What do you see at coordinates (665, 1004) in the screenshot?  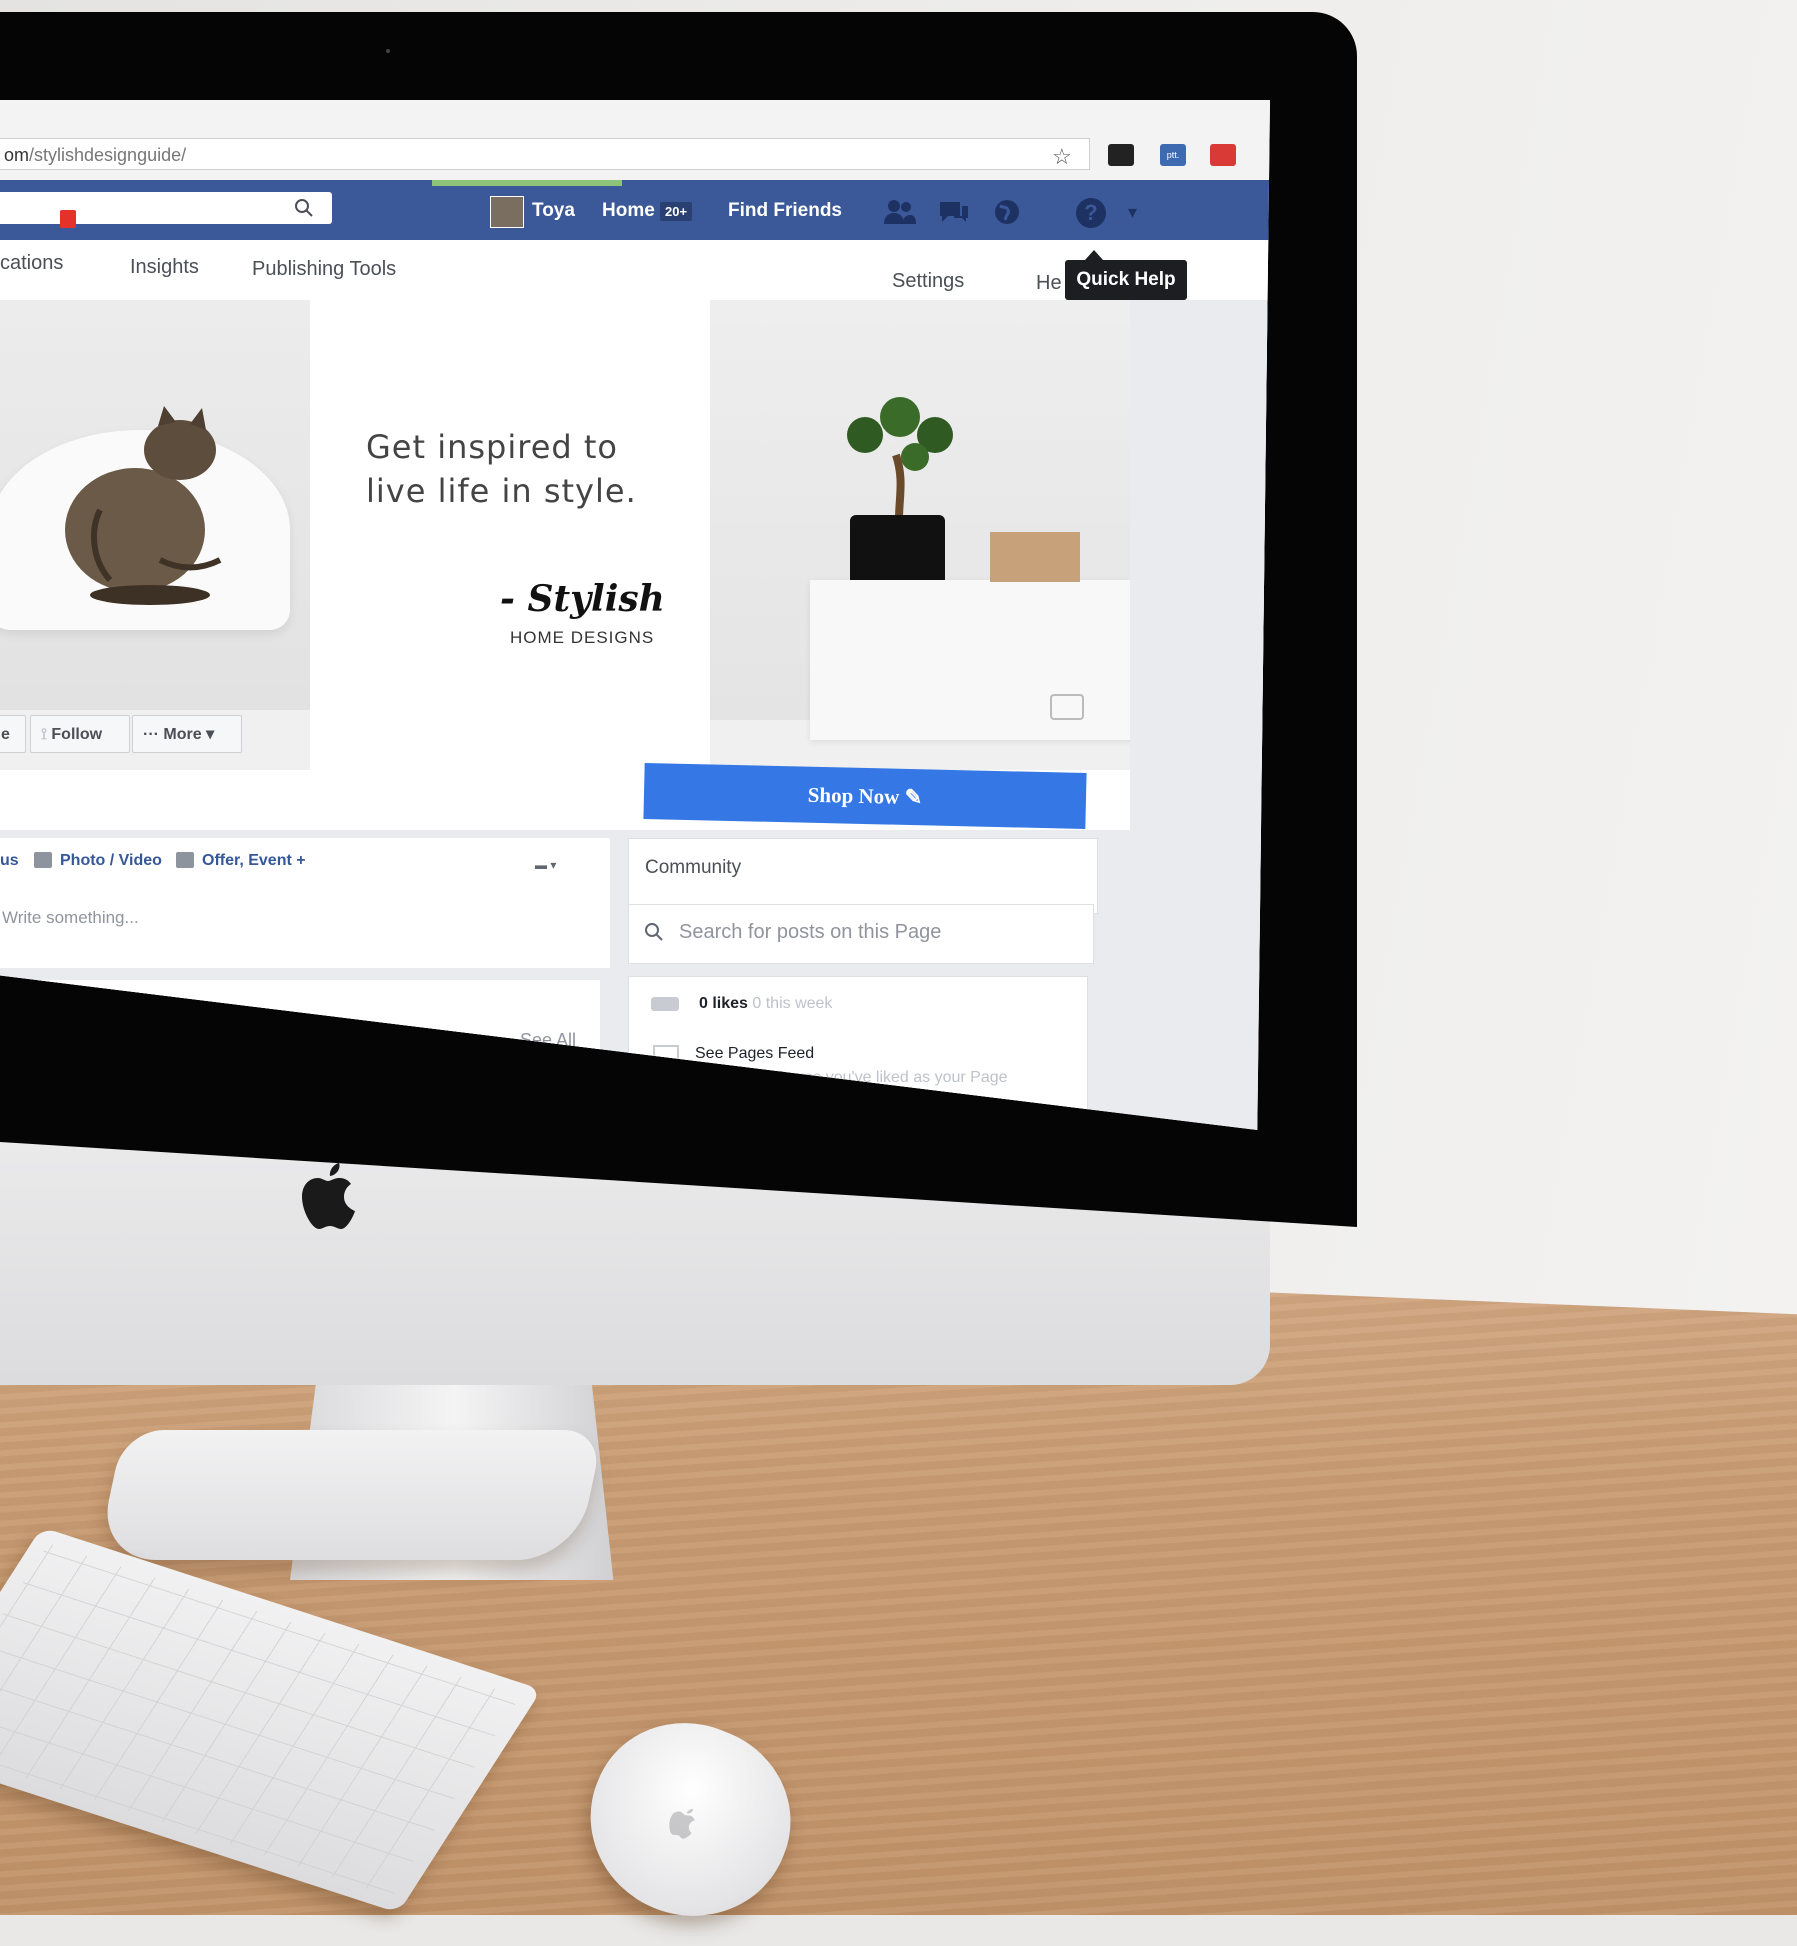 I see `people-icon` at bounding box center [665, 1004].